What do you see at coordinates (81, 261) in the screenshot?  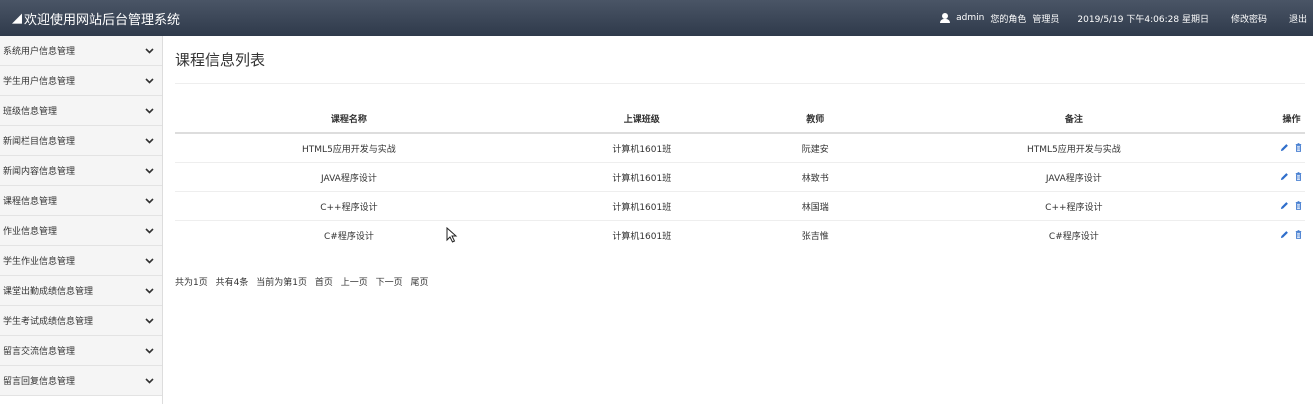 I see `sidebar-item-student-homework: 学生作业信息管理` at bounding box center [81, 261].